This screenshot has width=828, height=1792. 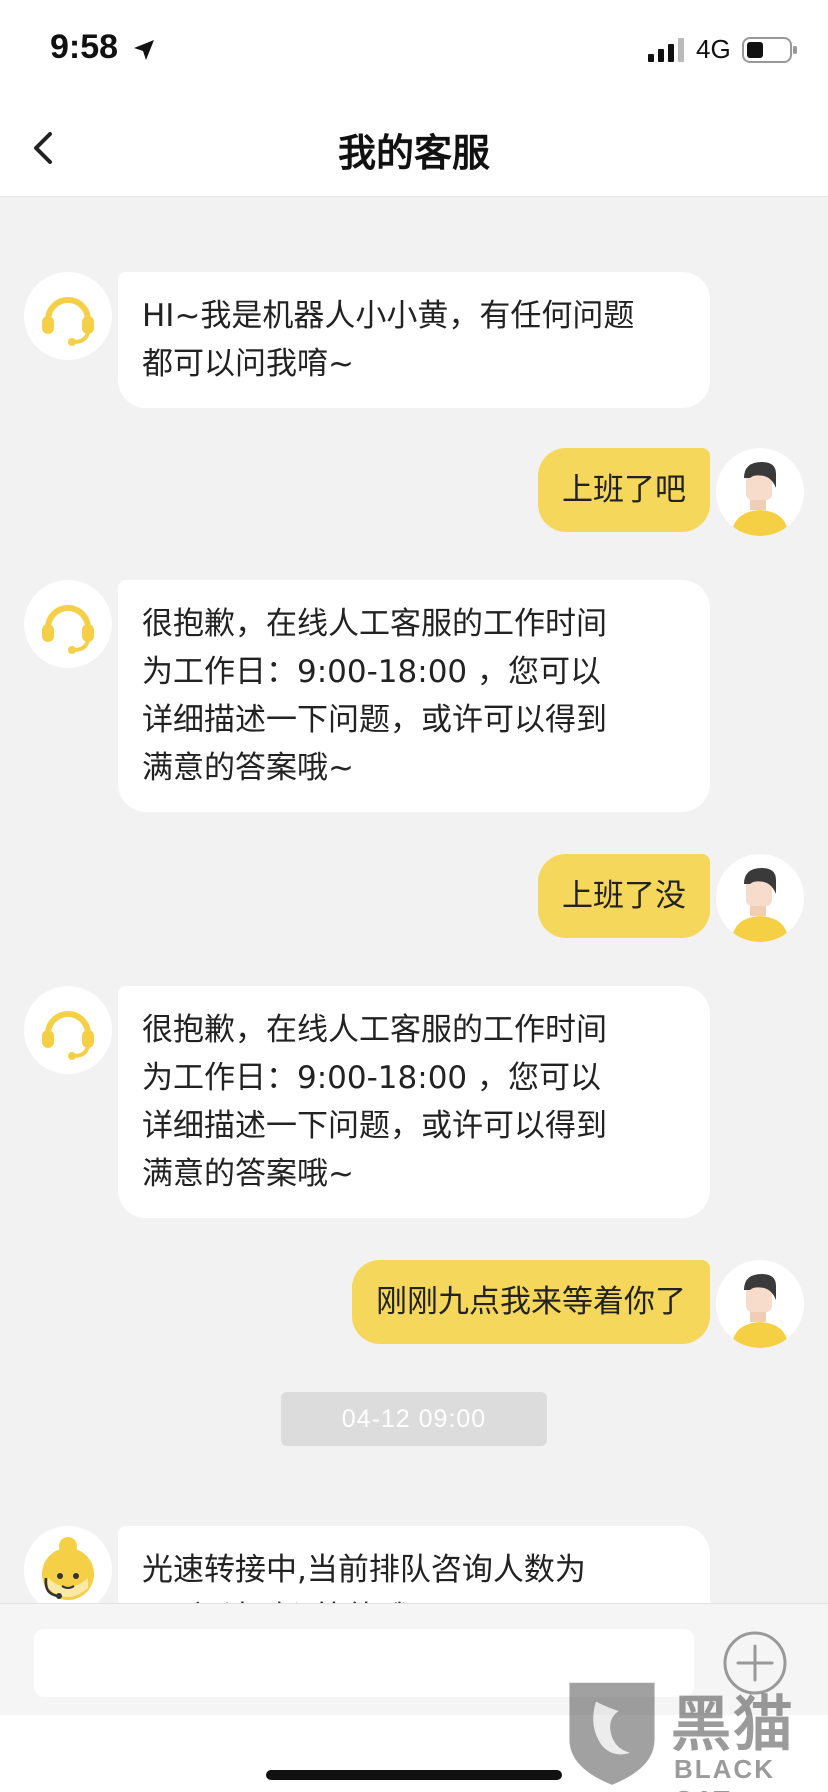 What do you see at coordinates (413, 153) in the screenshot?
I see `page-title: 我的客服` at bounding box center [413, 153].